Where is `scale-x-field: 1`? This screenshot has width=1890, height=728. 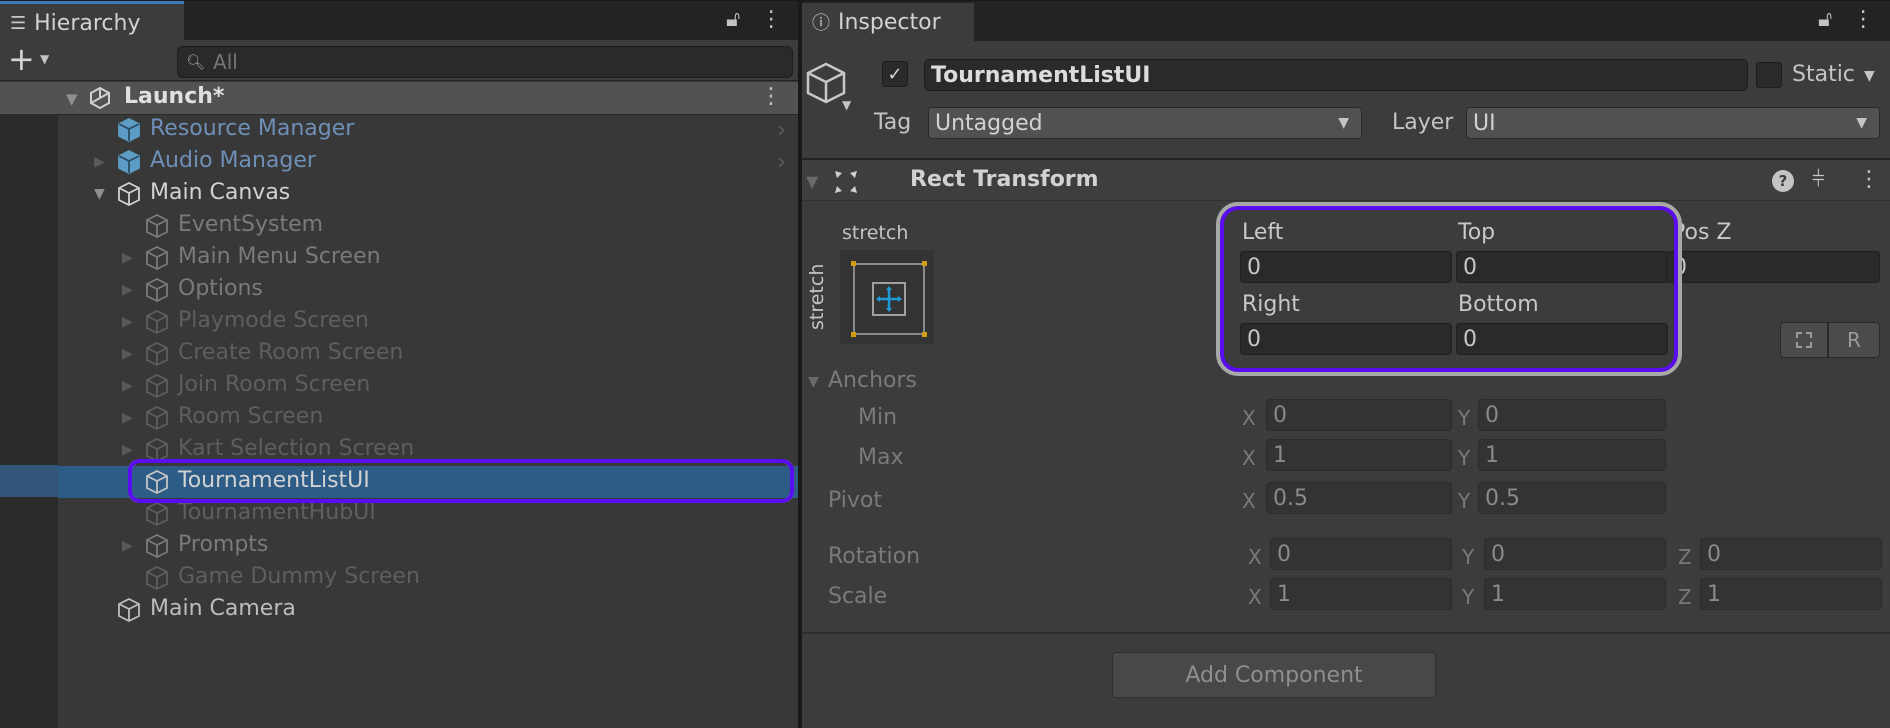
scale-x-field: 1 is located at coordinates (1361, 594).